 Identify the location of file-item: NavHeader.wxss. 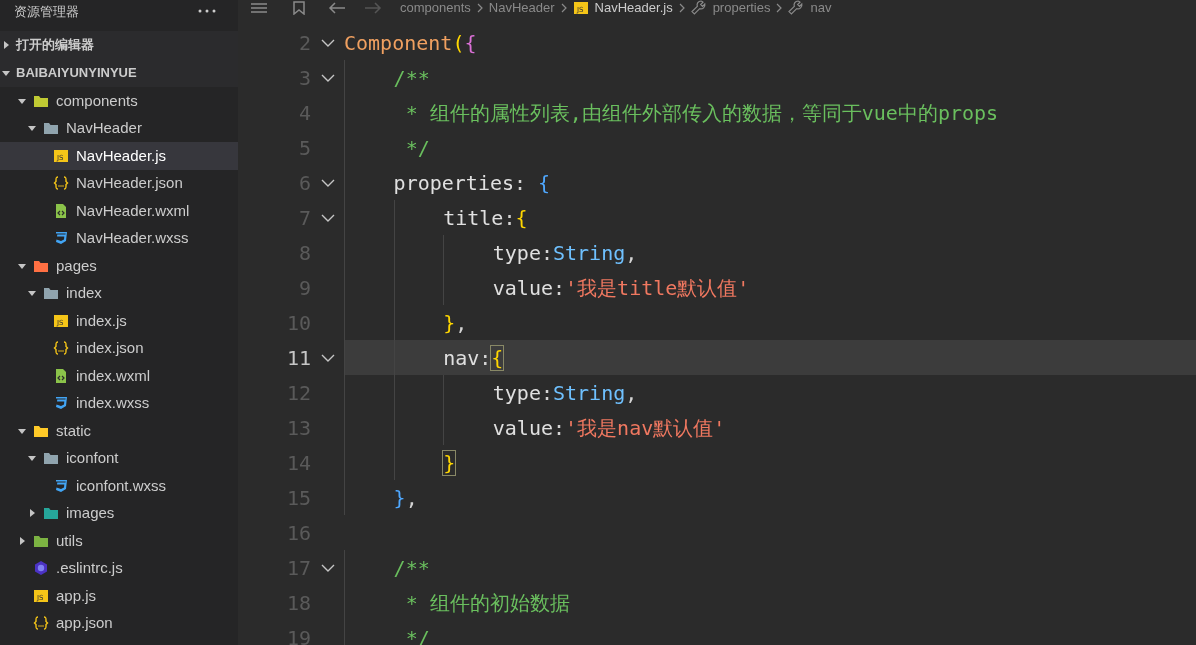
(119, 238).